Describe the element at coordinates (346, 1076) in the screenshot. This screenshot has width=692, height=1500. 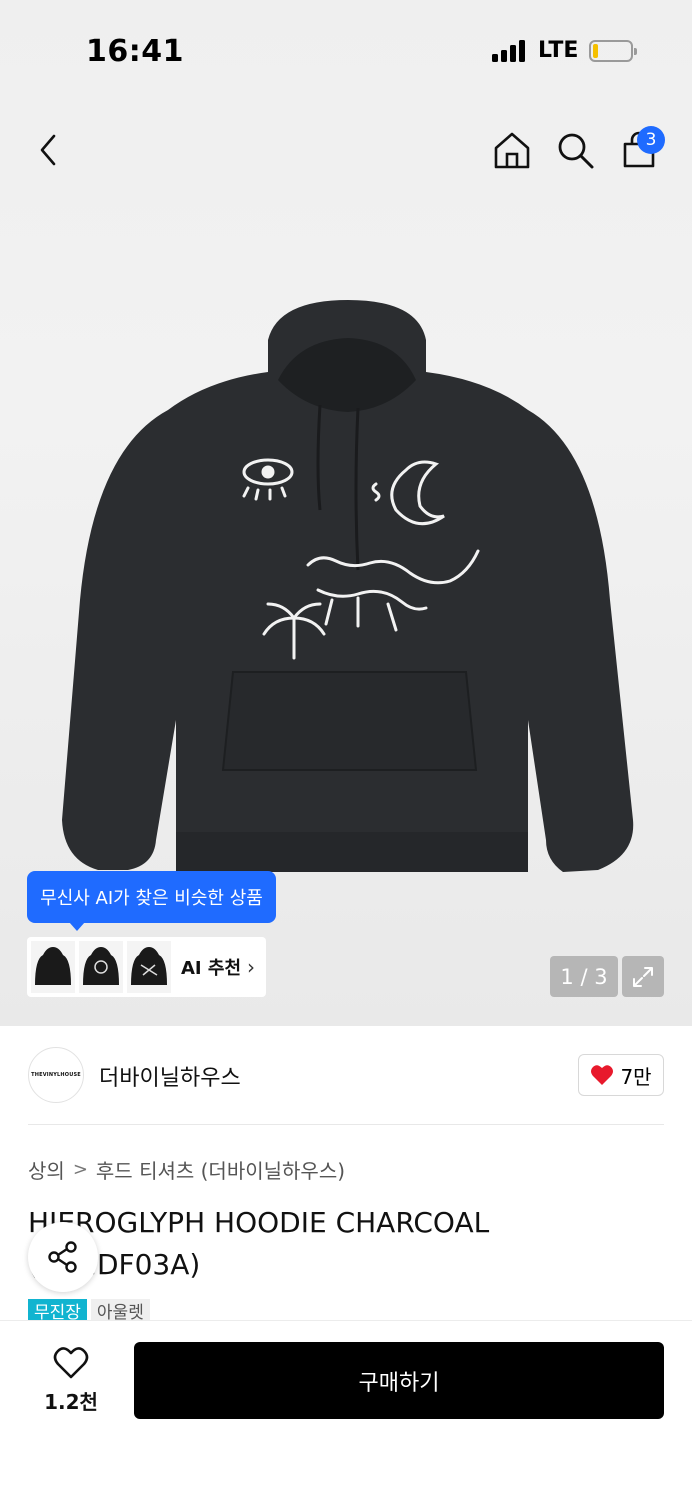
I see `brand-row: THEVINYLHOUSE 더바이닐하우스 7만` at that location.